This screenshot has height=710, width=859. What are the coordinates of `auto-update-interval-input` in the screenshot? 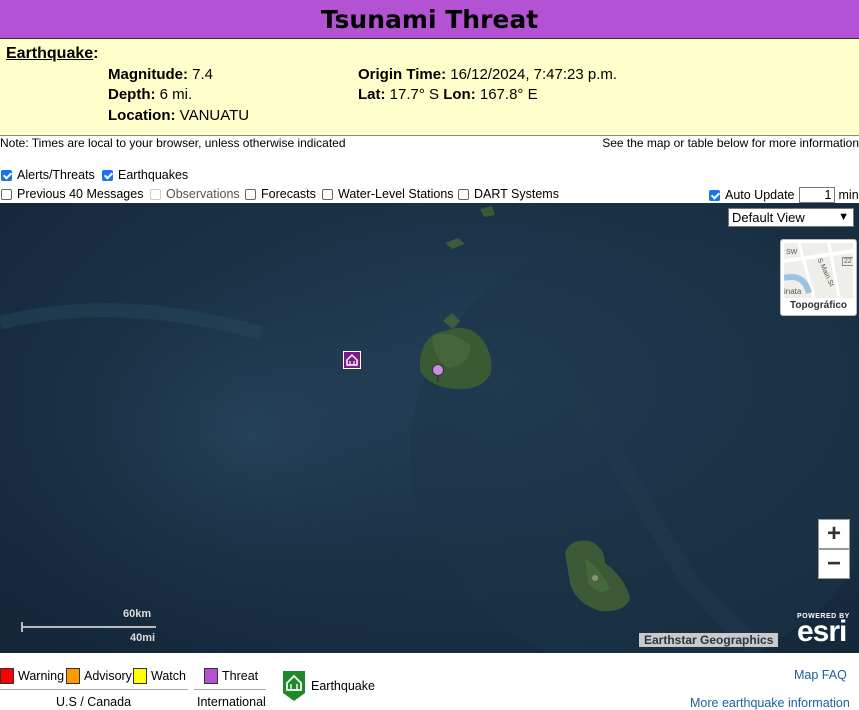 It's located at (816, 195).